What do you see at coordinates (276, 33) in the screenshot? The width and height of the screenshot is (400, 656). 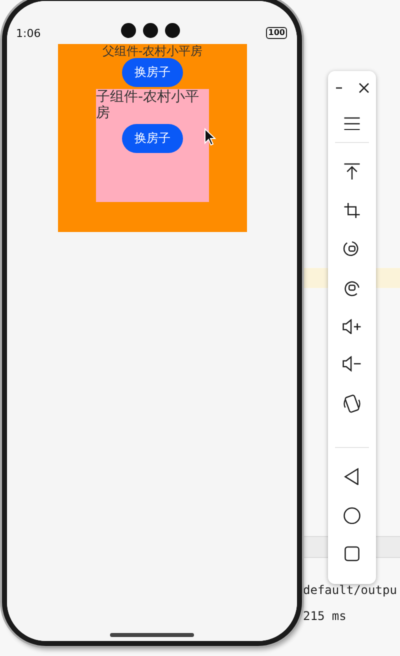 I see `battery-icon: 100` at bounding box center [276, 33].